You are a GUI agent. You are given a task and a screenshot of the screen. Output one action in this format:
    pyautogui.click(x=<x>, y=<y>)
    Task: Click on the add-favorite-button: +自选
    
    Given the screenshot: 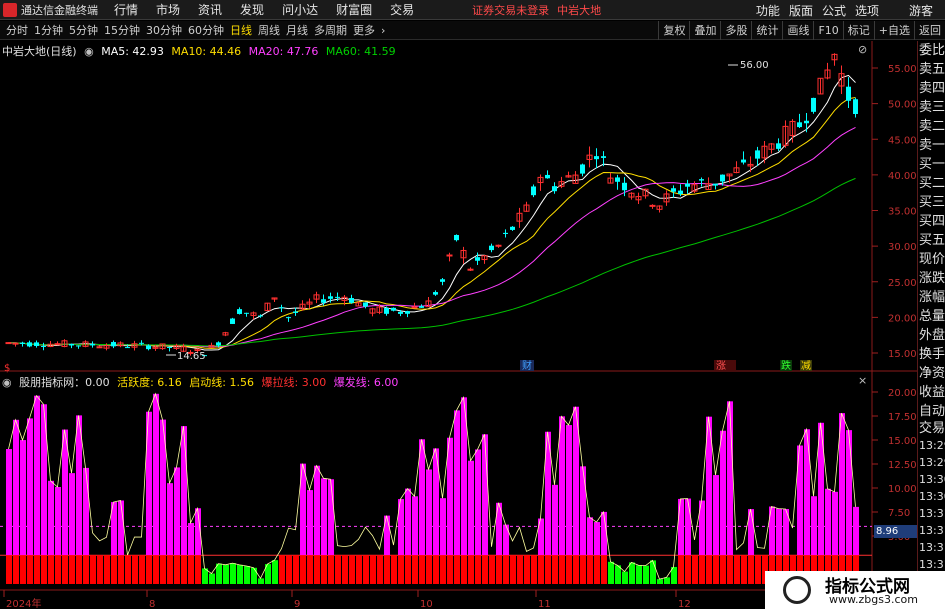 What is the action you would take?
    pyautogui.click(x=893, y=30)
    